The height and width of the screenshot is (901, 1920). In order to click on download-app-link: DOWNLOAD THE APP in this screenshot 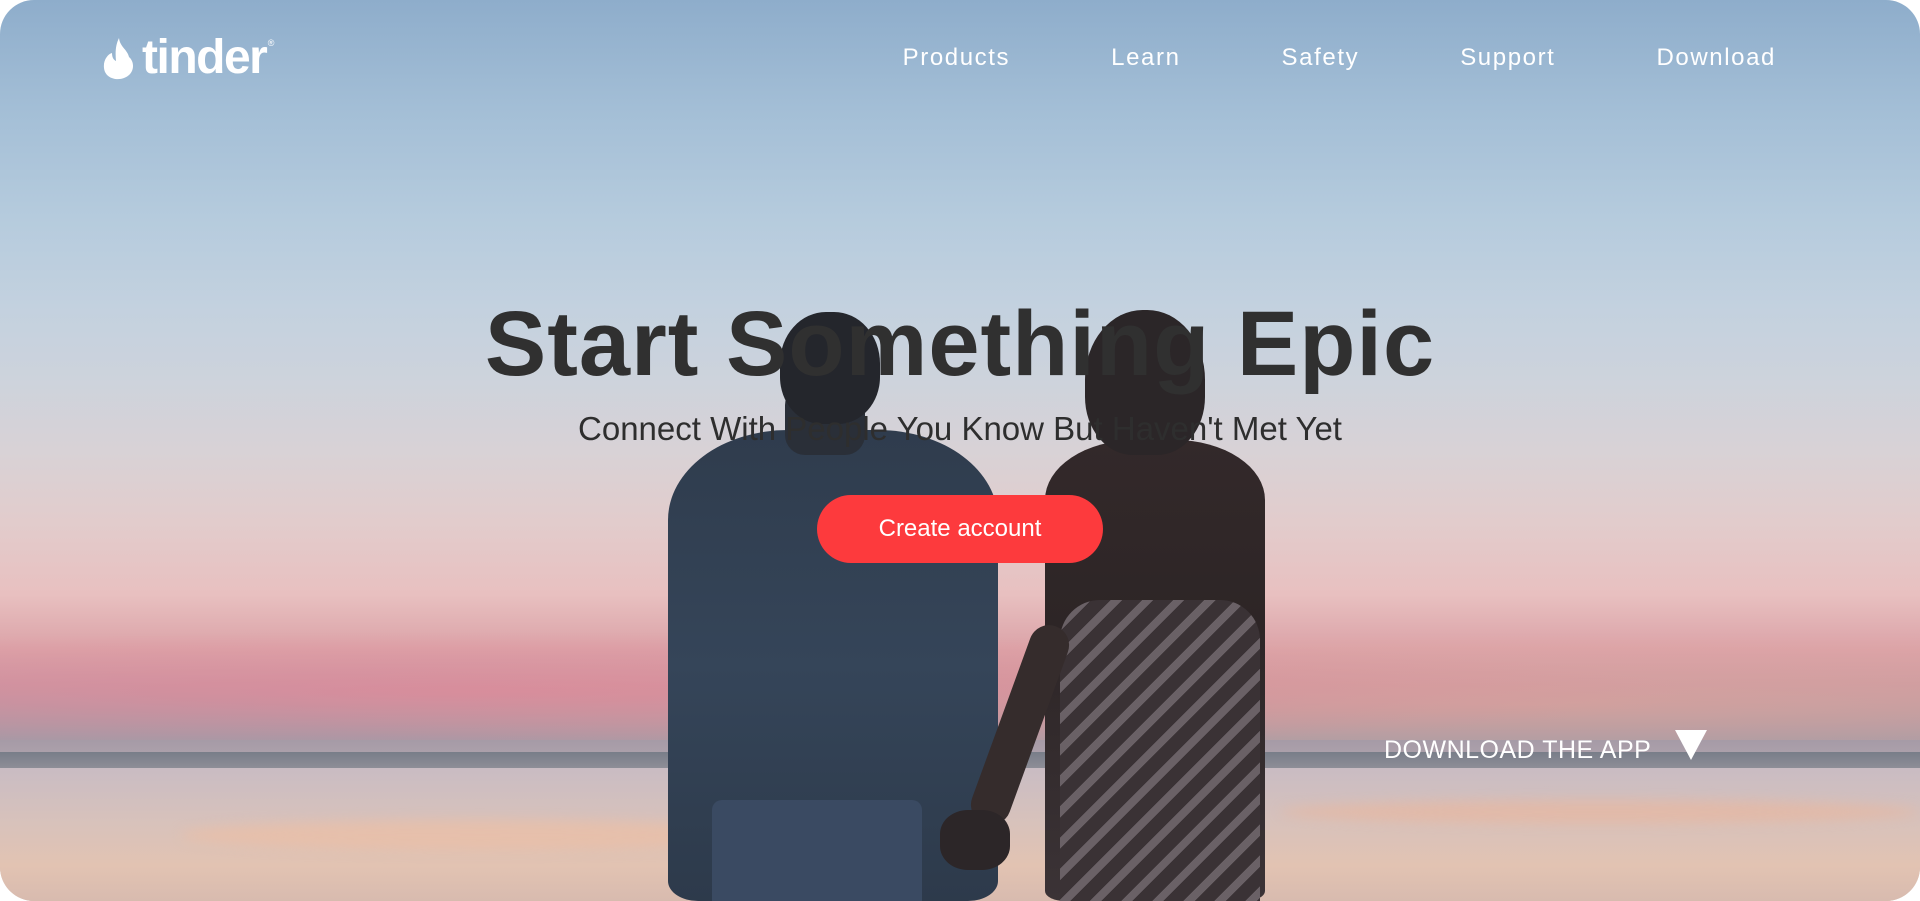, I will do `click(1546, 747)`.